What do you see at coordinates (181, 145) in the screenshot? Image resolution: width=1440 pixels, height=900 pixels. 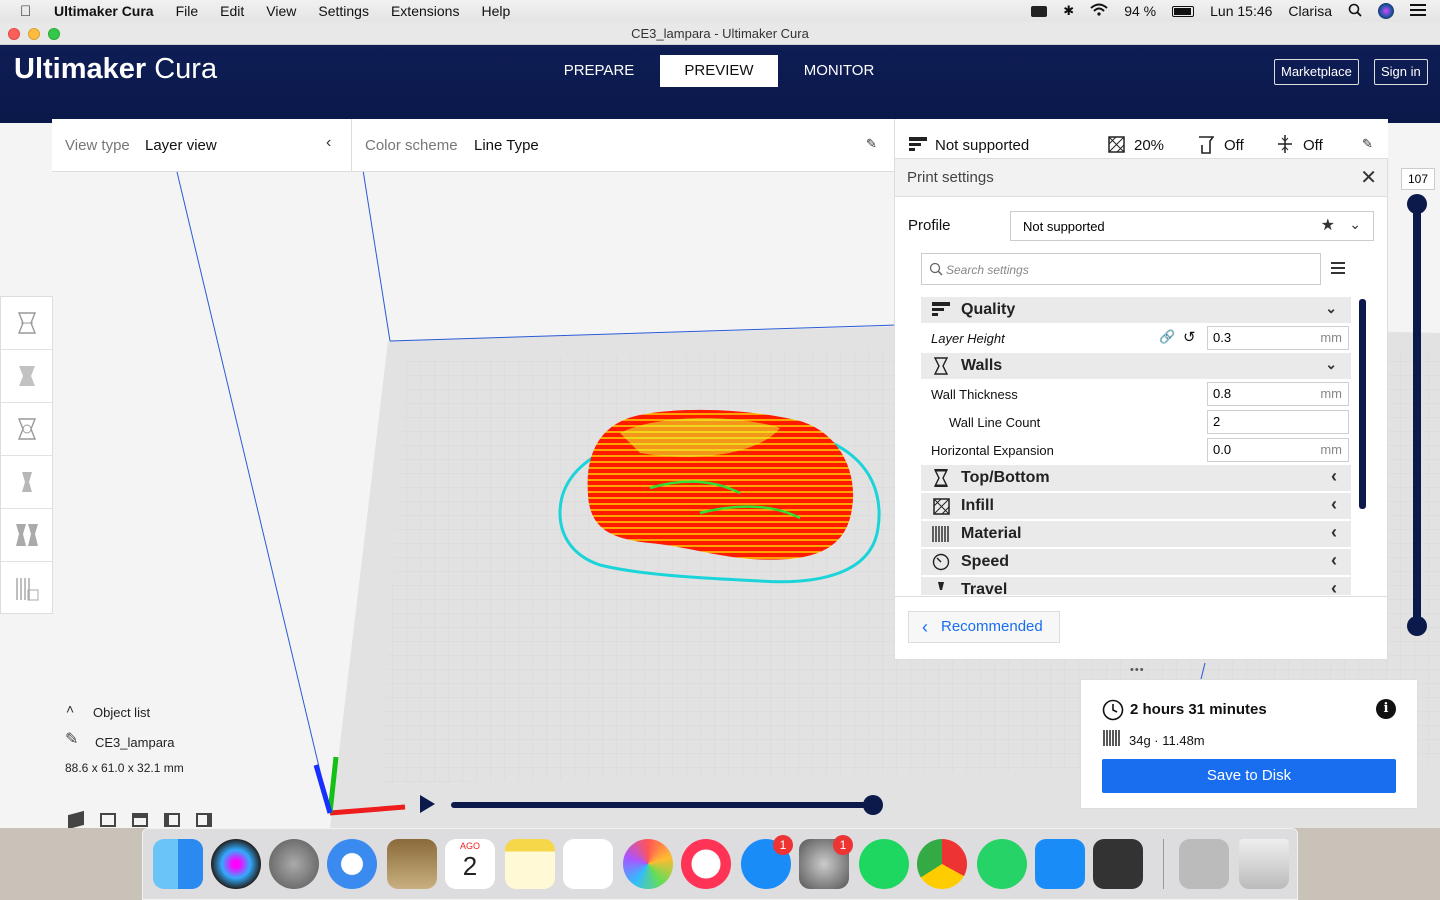 I see `view-type-value: Layer view` at bounding box center [181, 145].